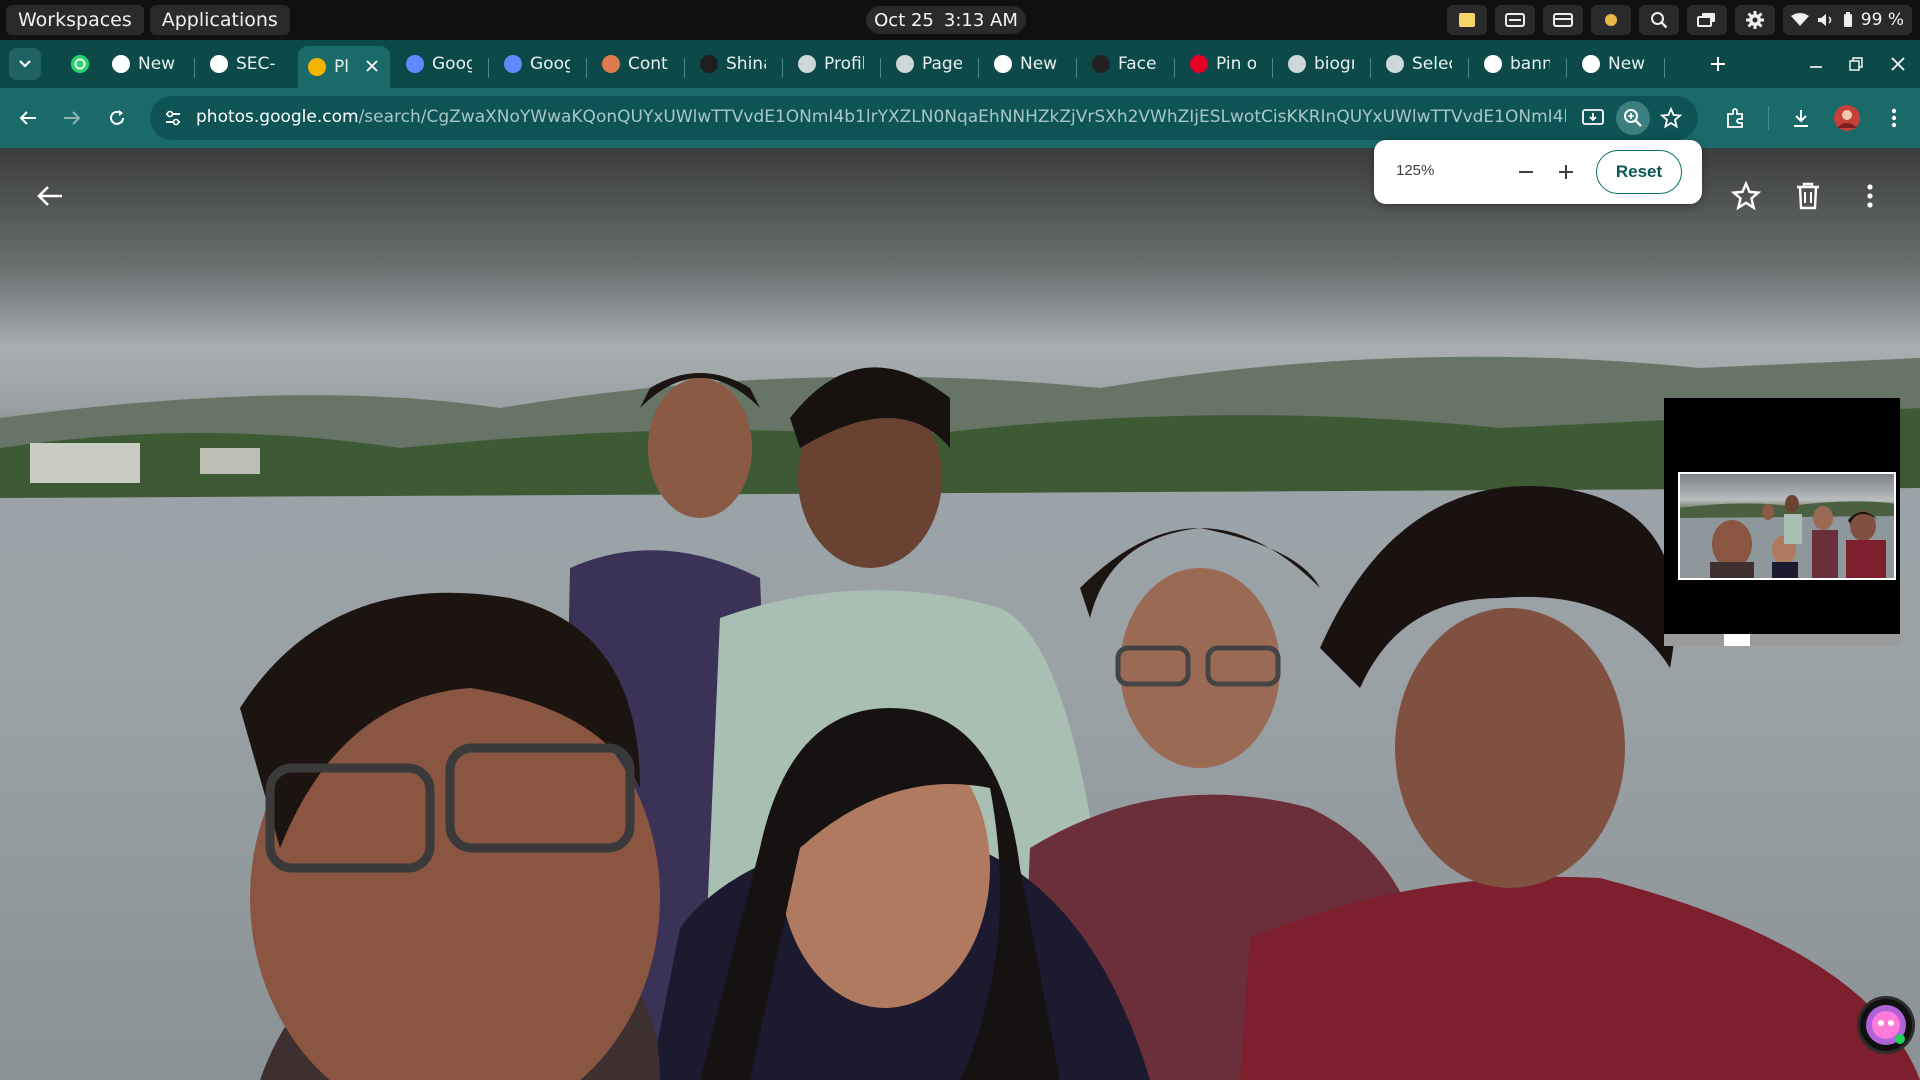  I want to click on tab-label: Profil, so click(844, 64).